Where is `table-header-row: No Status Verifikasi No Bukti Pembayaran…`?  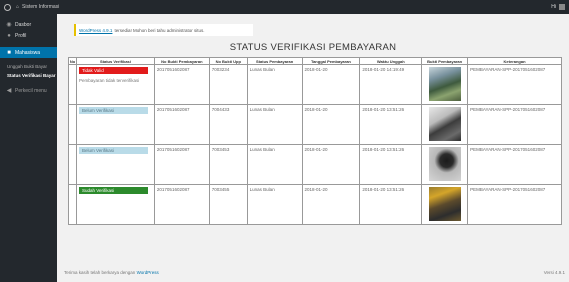 table-header-row: No Status Verifikasi No Bukti Pembayaran… is located at coordinates (315, 61).